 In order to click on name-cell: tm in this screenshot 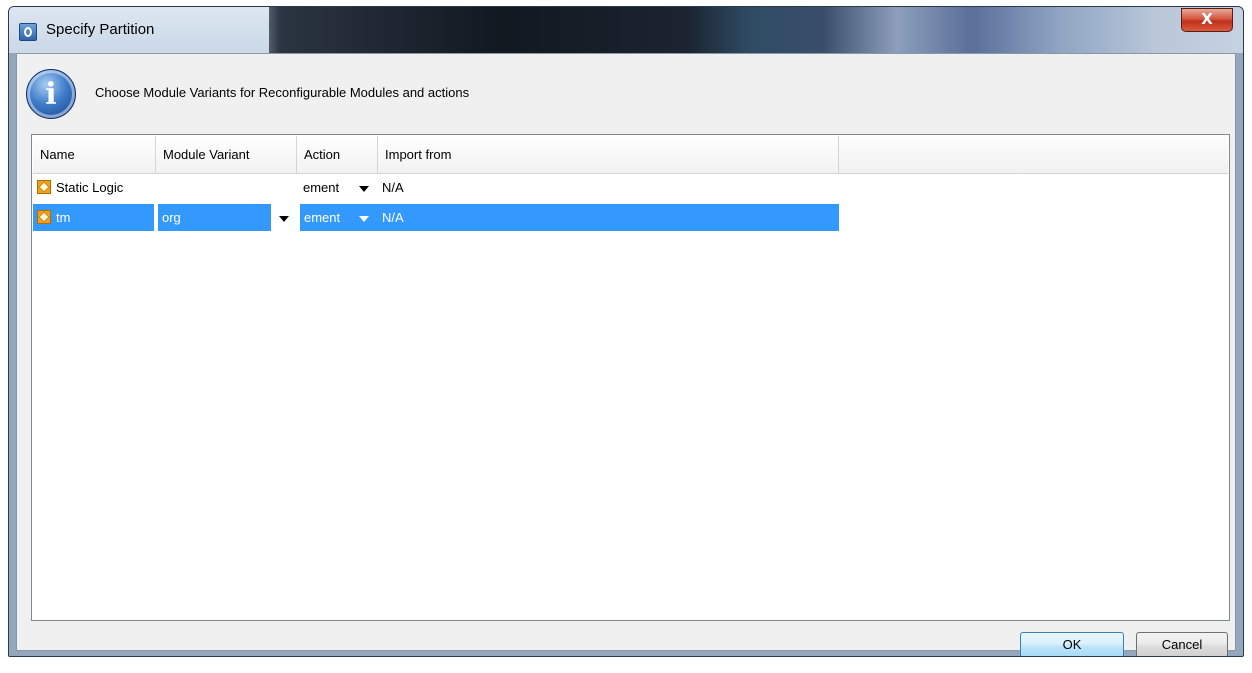, I will do `click(93, 217)`.